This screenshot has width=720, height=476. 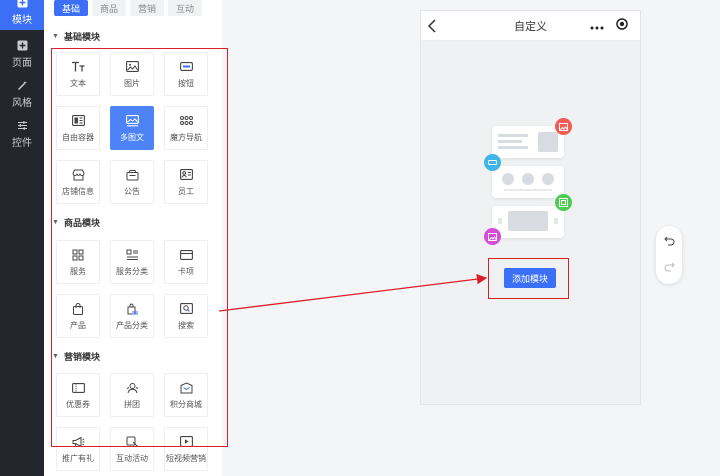 I want to click on green-grid-badge-icon, so click(x=563, y=202).